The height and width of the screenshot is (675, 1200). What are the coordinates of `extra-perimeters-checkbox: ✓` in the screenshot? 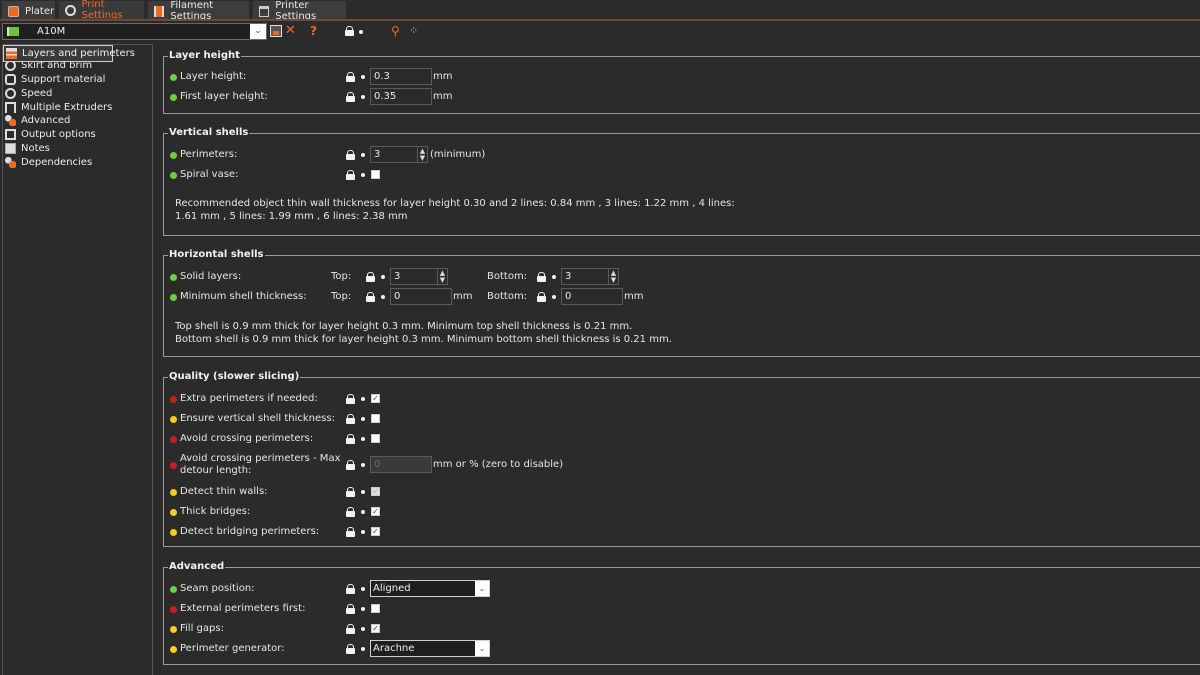 It's located at (375, 398).